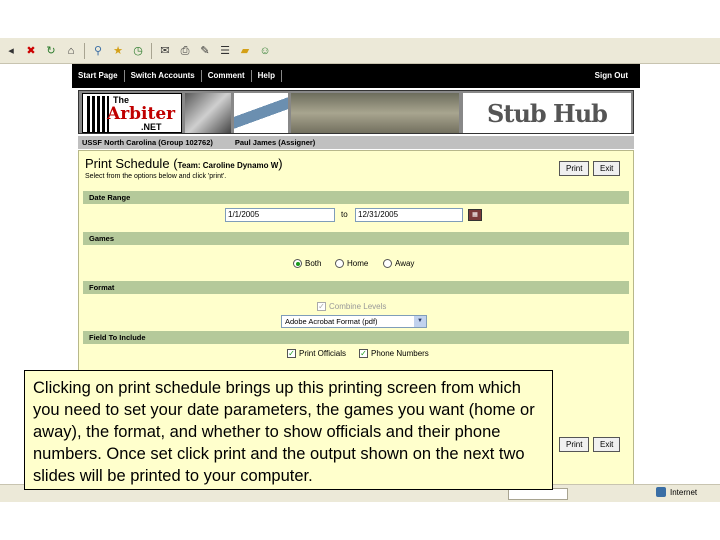  Describe the element at coordinates (409, 215) in the screenshot. I see `end-date-input: 12/31/2005` at that location.